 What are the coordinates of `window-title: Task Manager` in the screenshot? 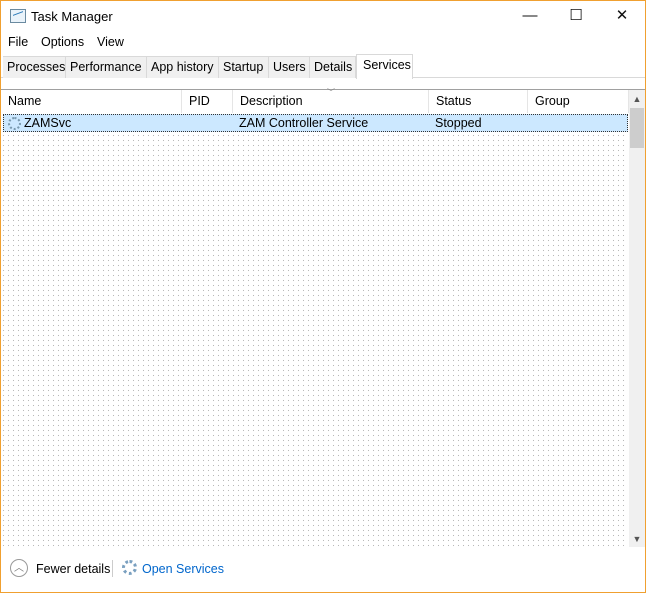 It's located at (72, 16).